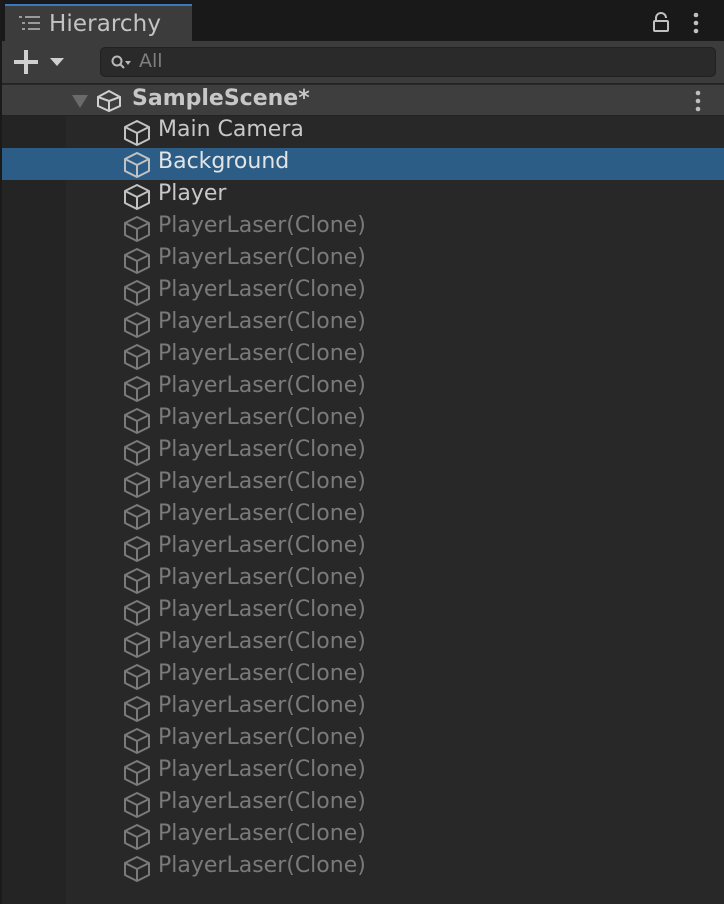  I want to click on hierarchy-row: Player, so click(363, 196).